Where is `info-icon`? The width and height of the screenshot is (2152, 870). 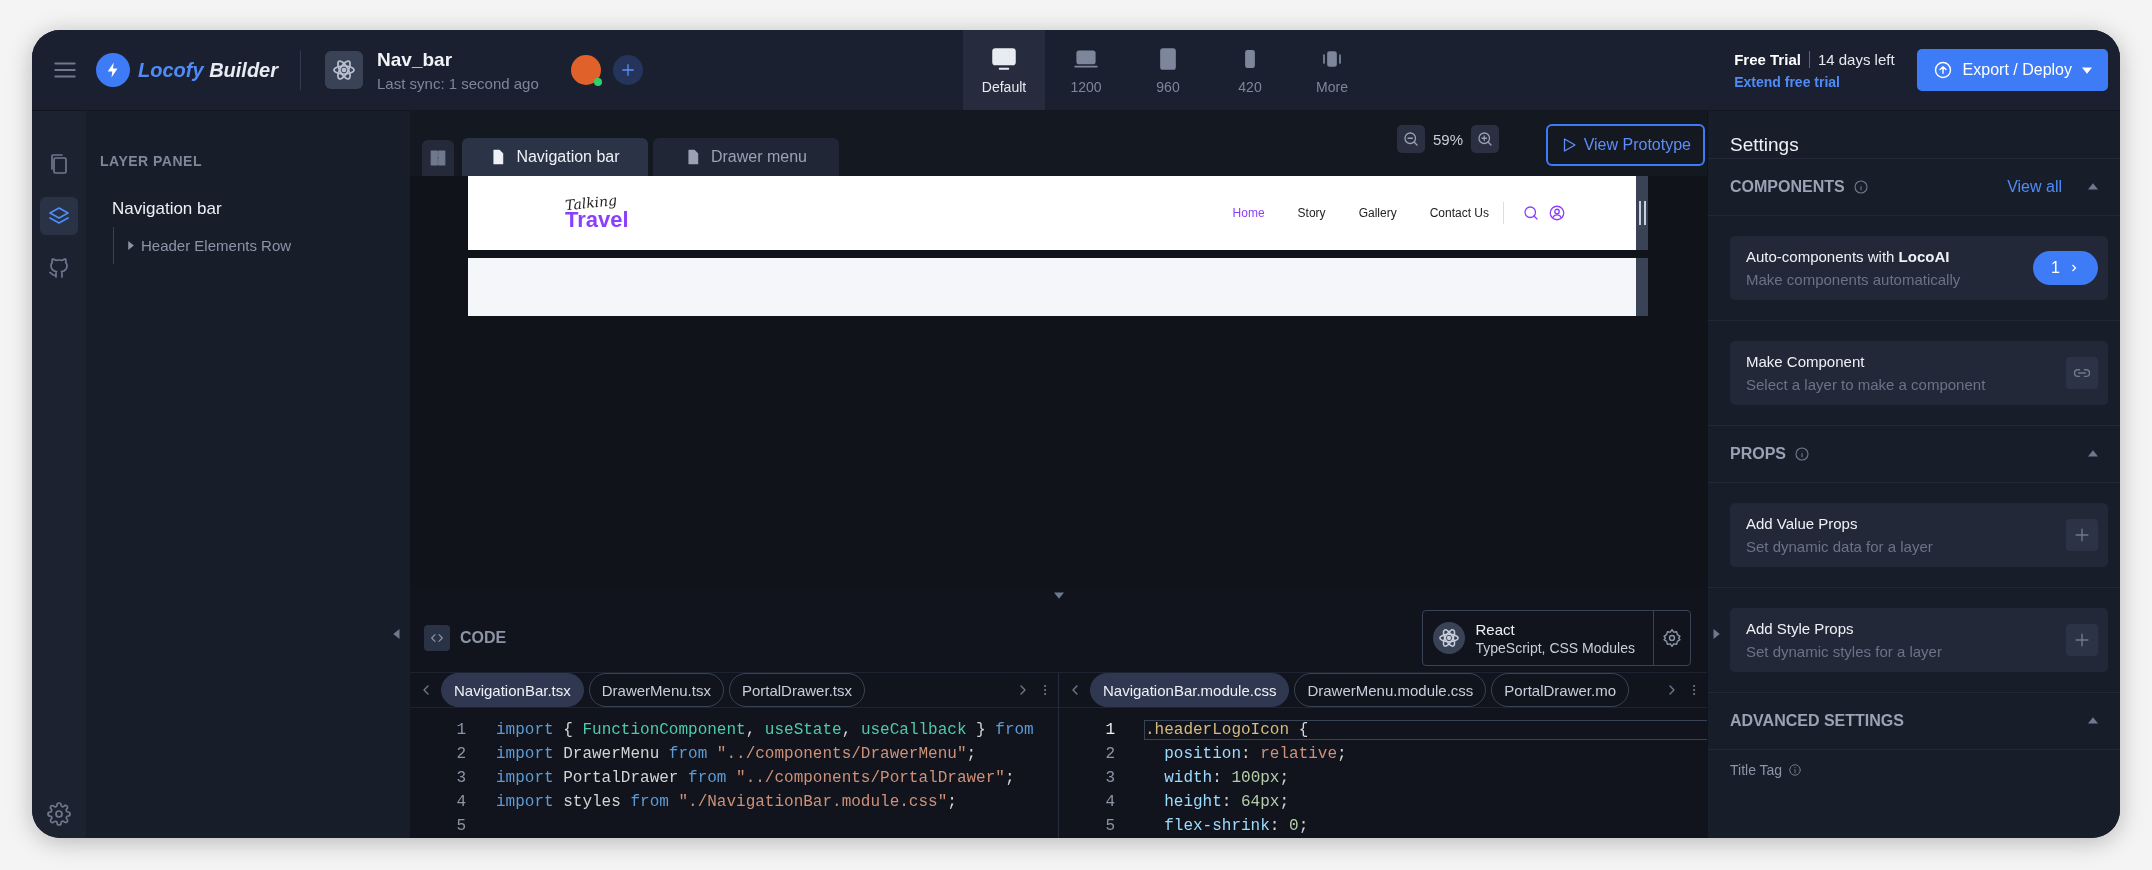
info-icon is located at coordinates (1795, 770).